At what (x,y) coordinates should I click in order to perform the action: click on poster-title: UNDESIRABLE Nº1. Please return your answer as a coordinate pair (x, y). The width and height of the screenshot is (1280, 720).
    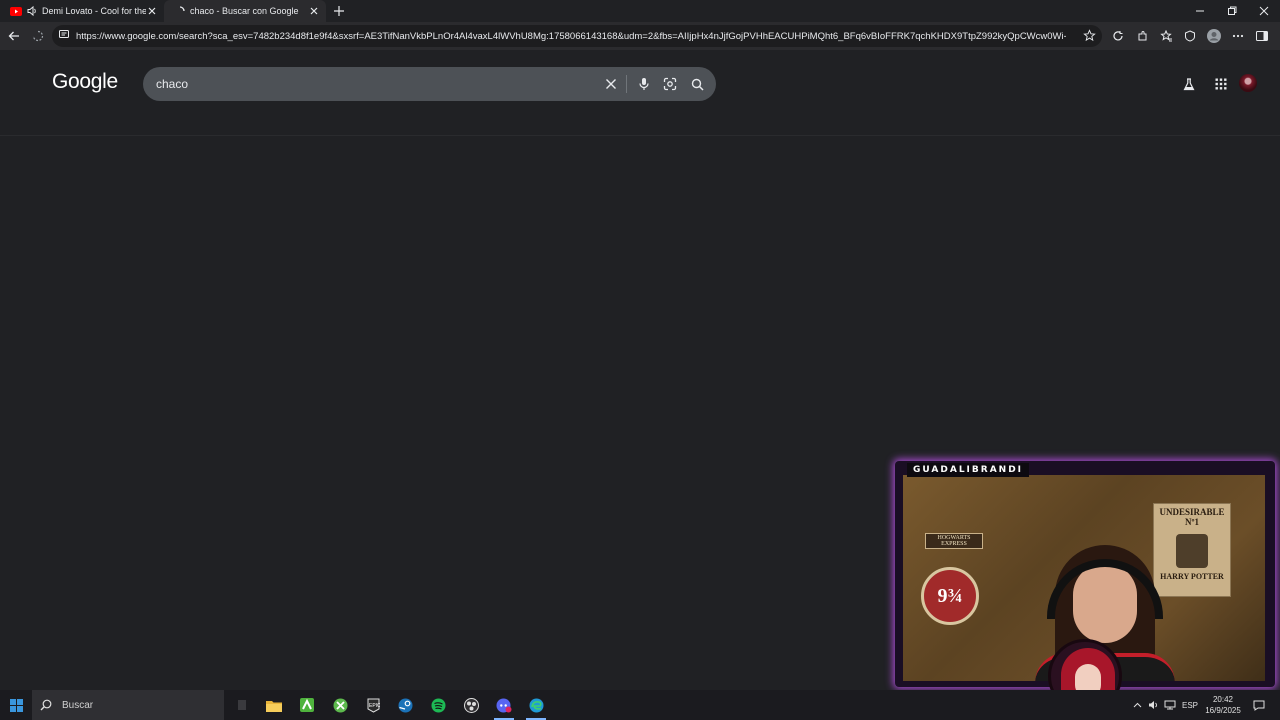
    Looking at the image, I should click on (1192, 517).